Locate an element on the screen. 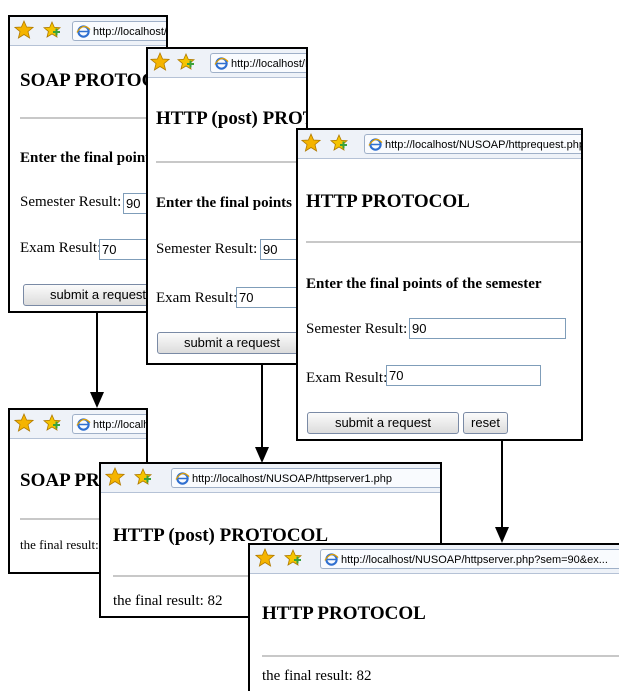 The width and height of the screenshot is (619, 691). arrow-http-post is located at coordinates (262, 414).